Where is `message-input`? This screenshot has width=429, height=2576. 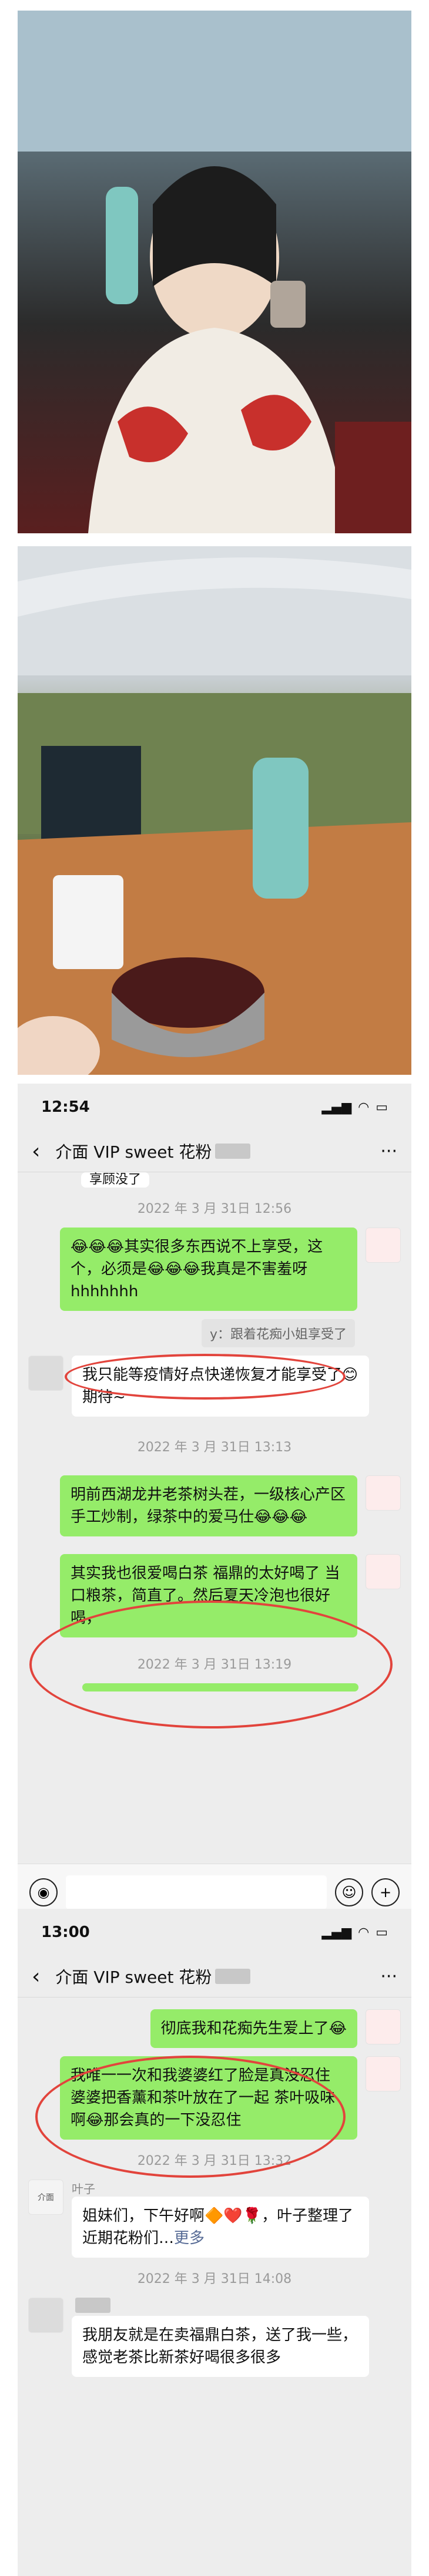 message-input is located at coordinates (196, 1892).